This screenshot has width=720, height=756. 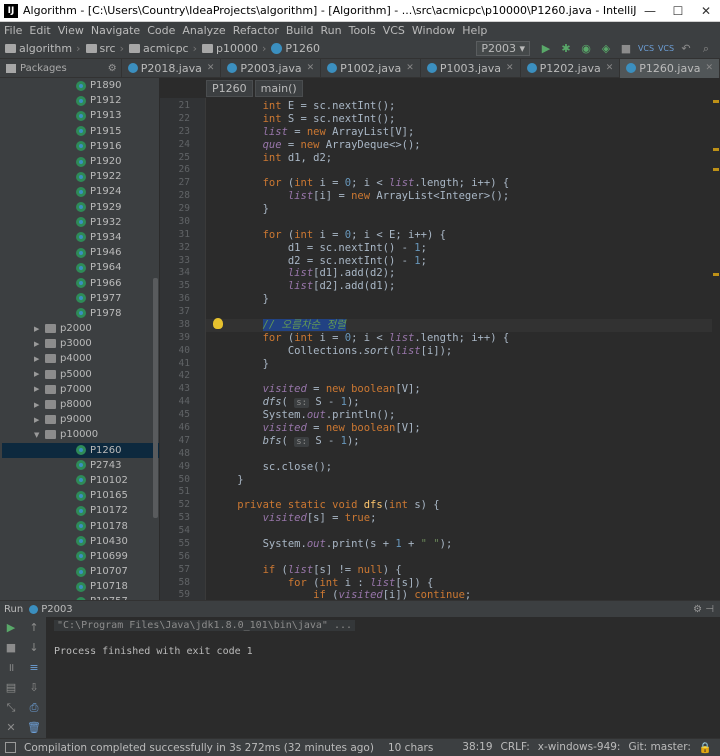 What do you see at coordinates (34, 728) in the screenshot?
I see `trash-icon: 🗑` at bounding box center [34, 728].